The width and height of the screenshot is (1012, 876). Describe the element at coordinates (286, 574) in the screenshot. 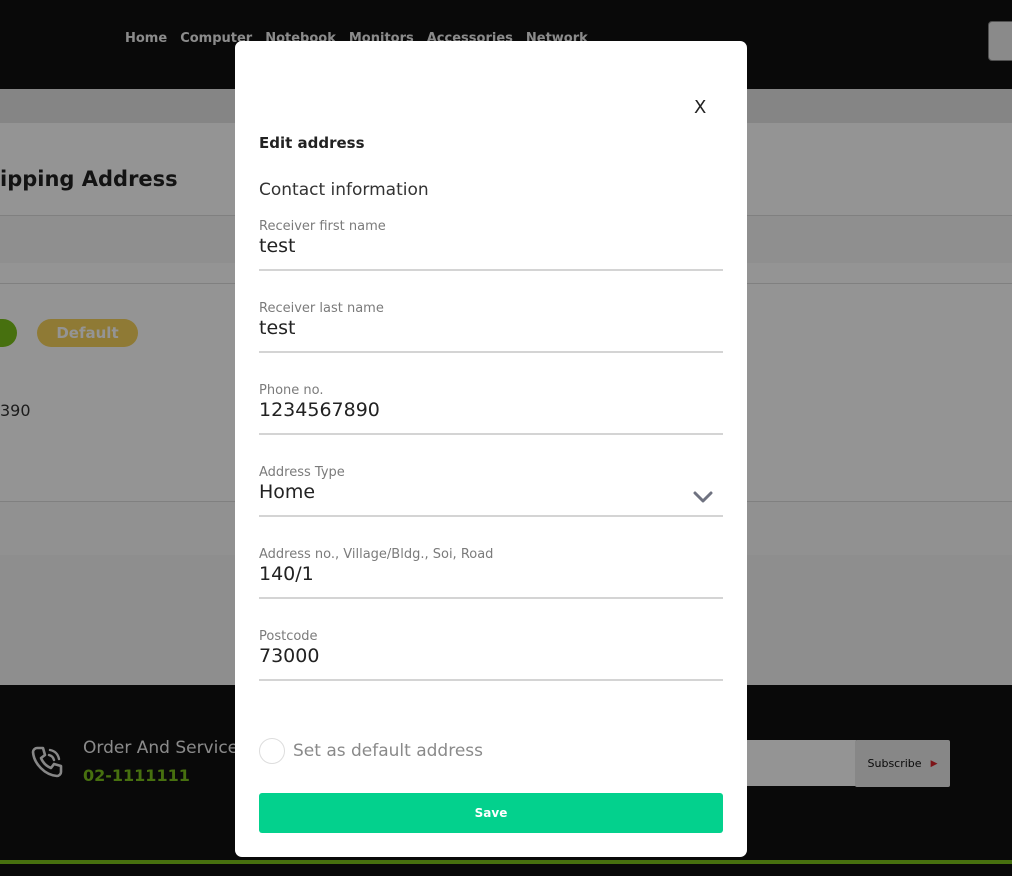

I see `field-value: 140/1` at that location.